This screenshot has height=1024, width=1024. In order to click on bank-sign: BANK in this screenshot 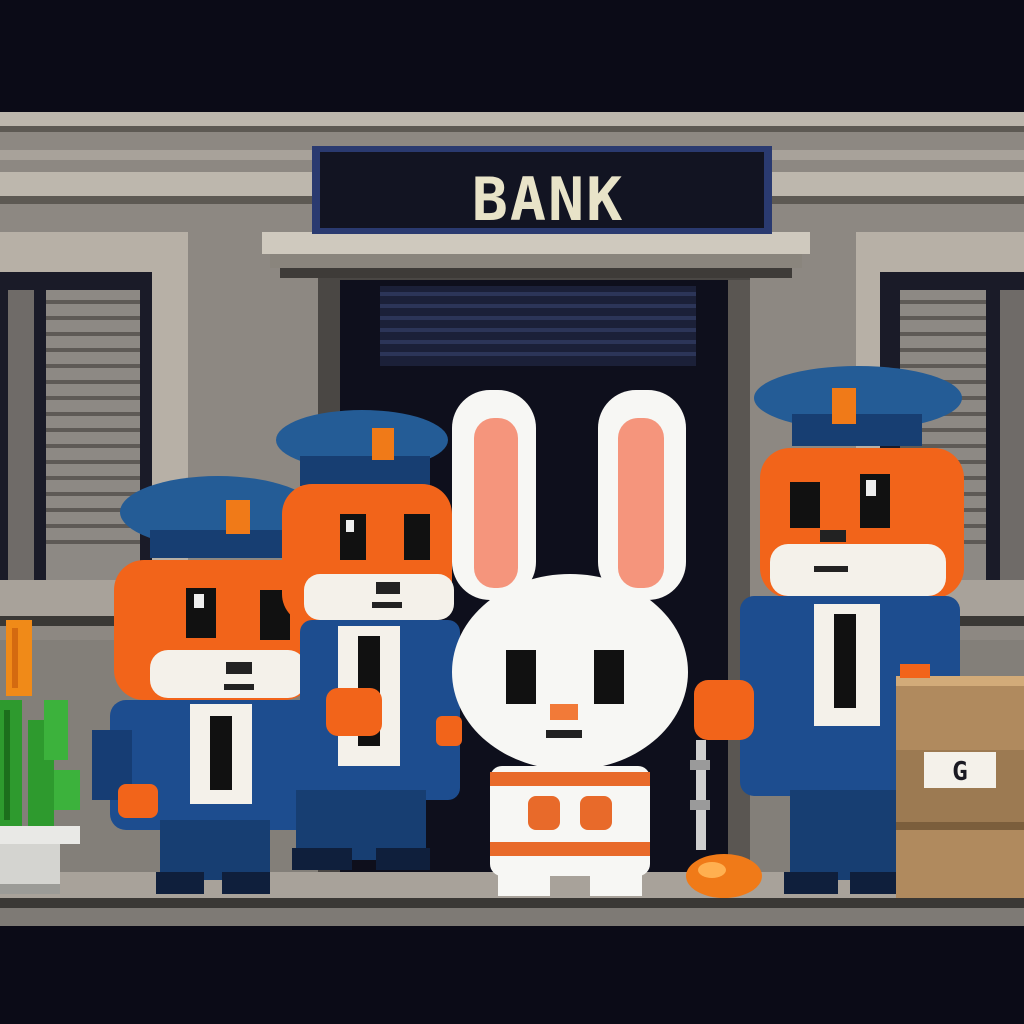, I will do `click(542, 190)`.